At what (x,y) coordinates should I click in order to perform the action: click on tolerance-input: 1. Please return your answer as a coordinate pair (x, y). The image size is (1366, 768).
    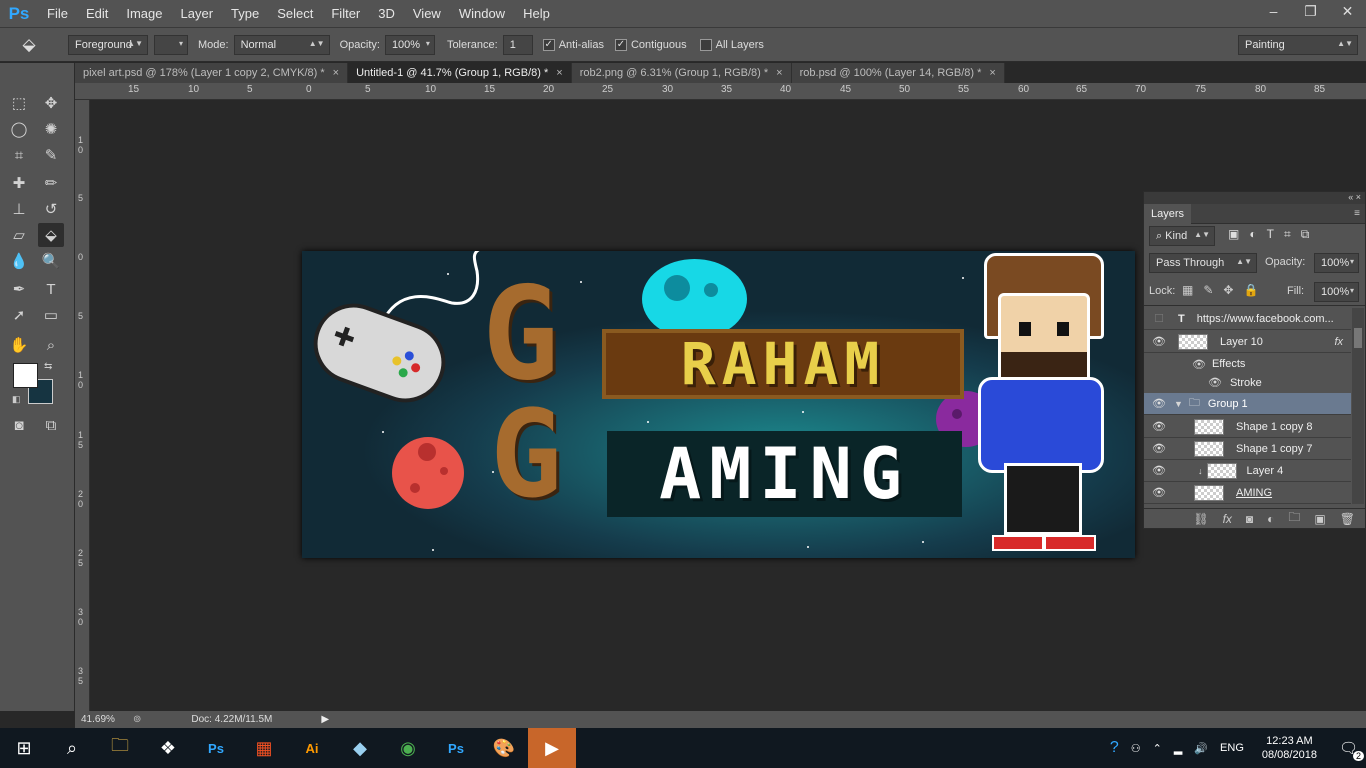
    Looking at the image, I should click on (517, 44).